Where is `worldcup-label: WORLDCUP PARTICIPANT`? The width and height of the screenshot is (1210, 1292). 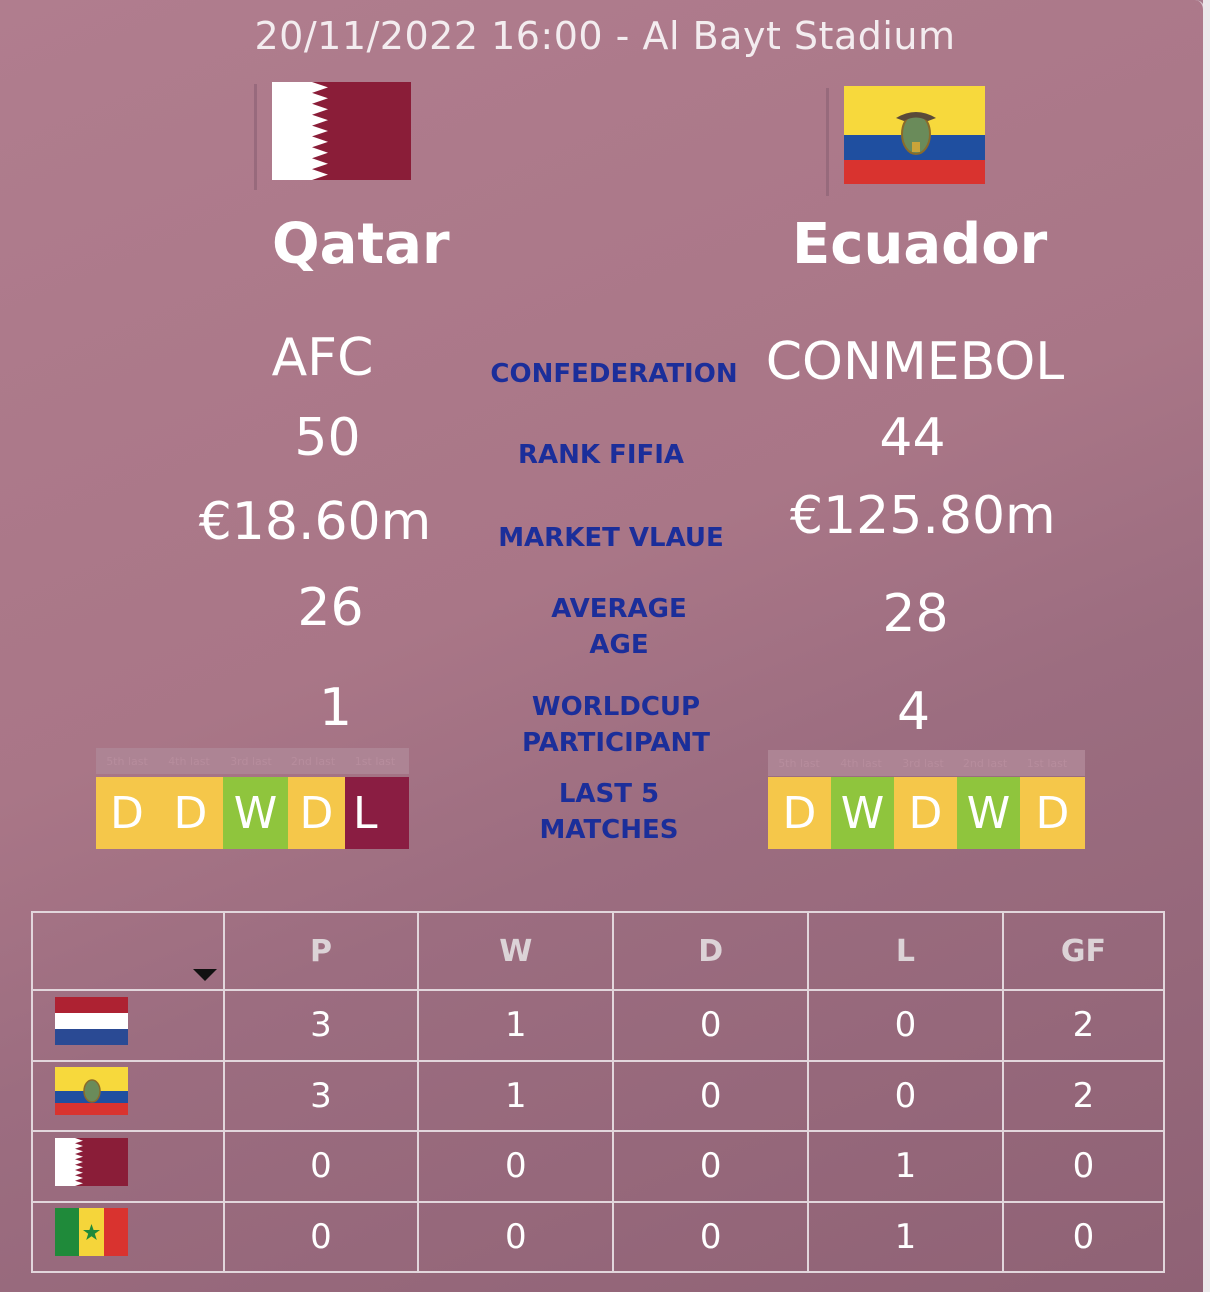 worldcup-label: WORLDCUP PARTICIPANT is located at coordinates (616, 725).